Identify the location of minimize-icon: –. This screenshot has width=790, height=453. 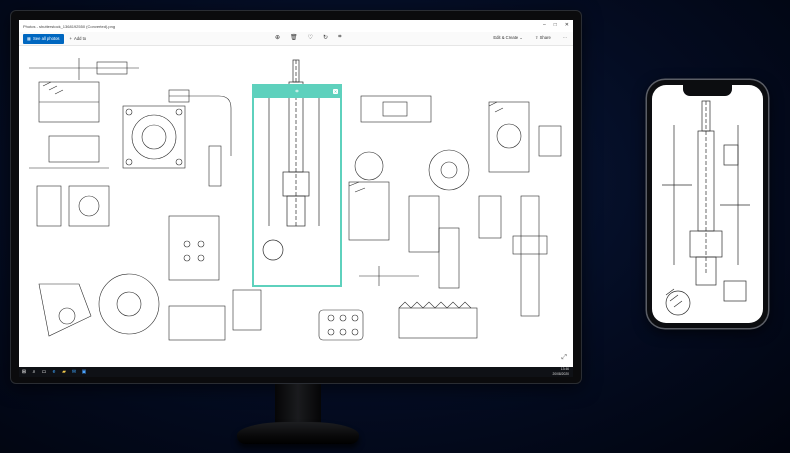
(544, 25).